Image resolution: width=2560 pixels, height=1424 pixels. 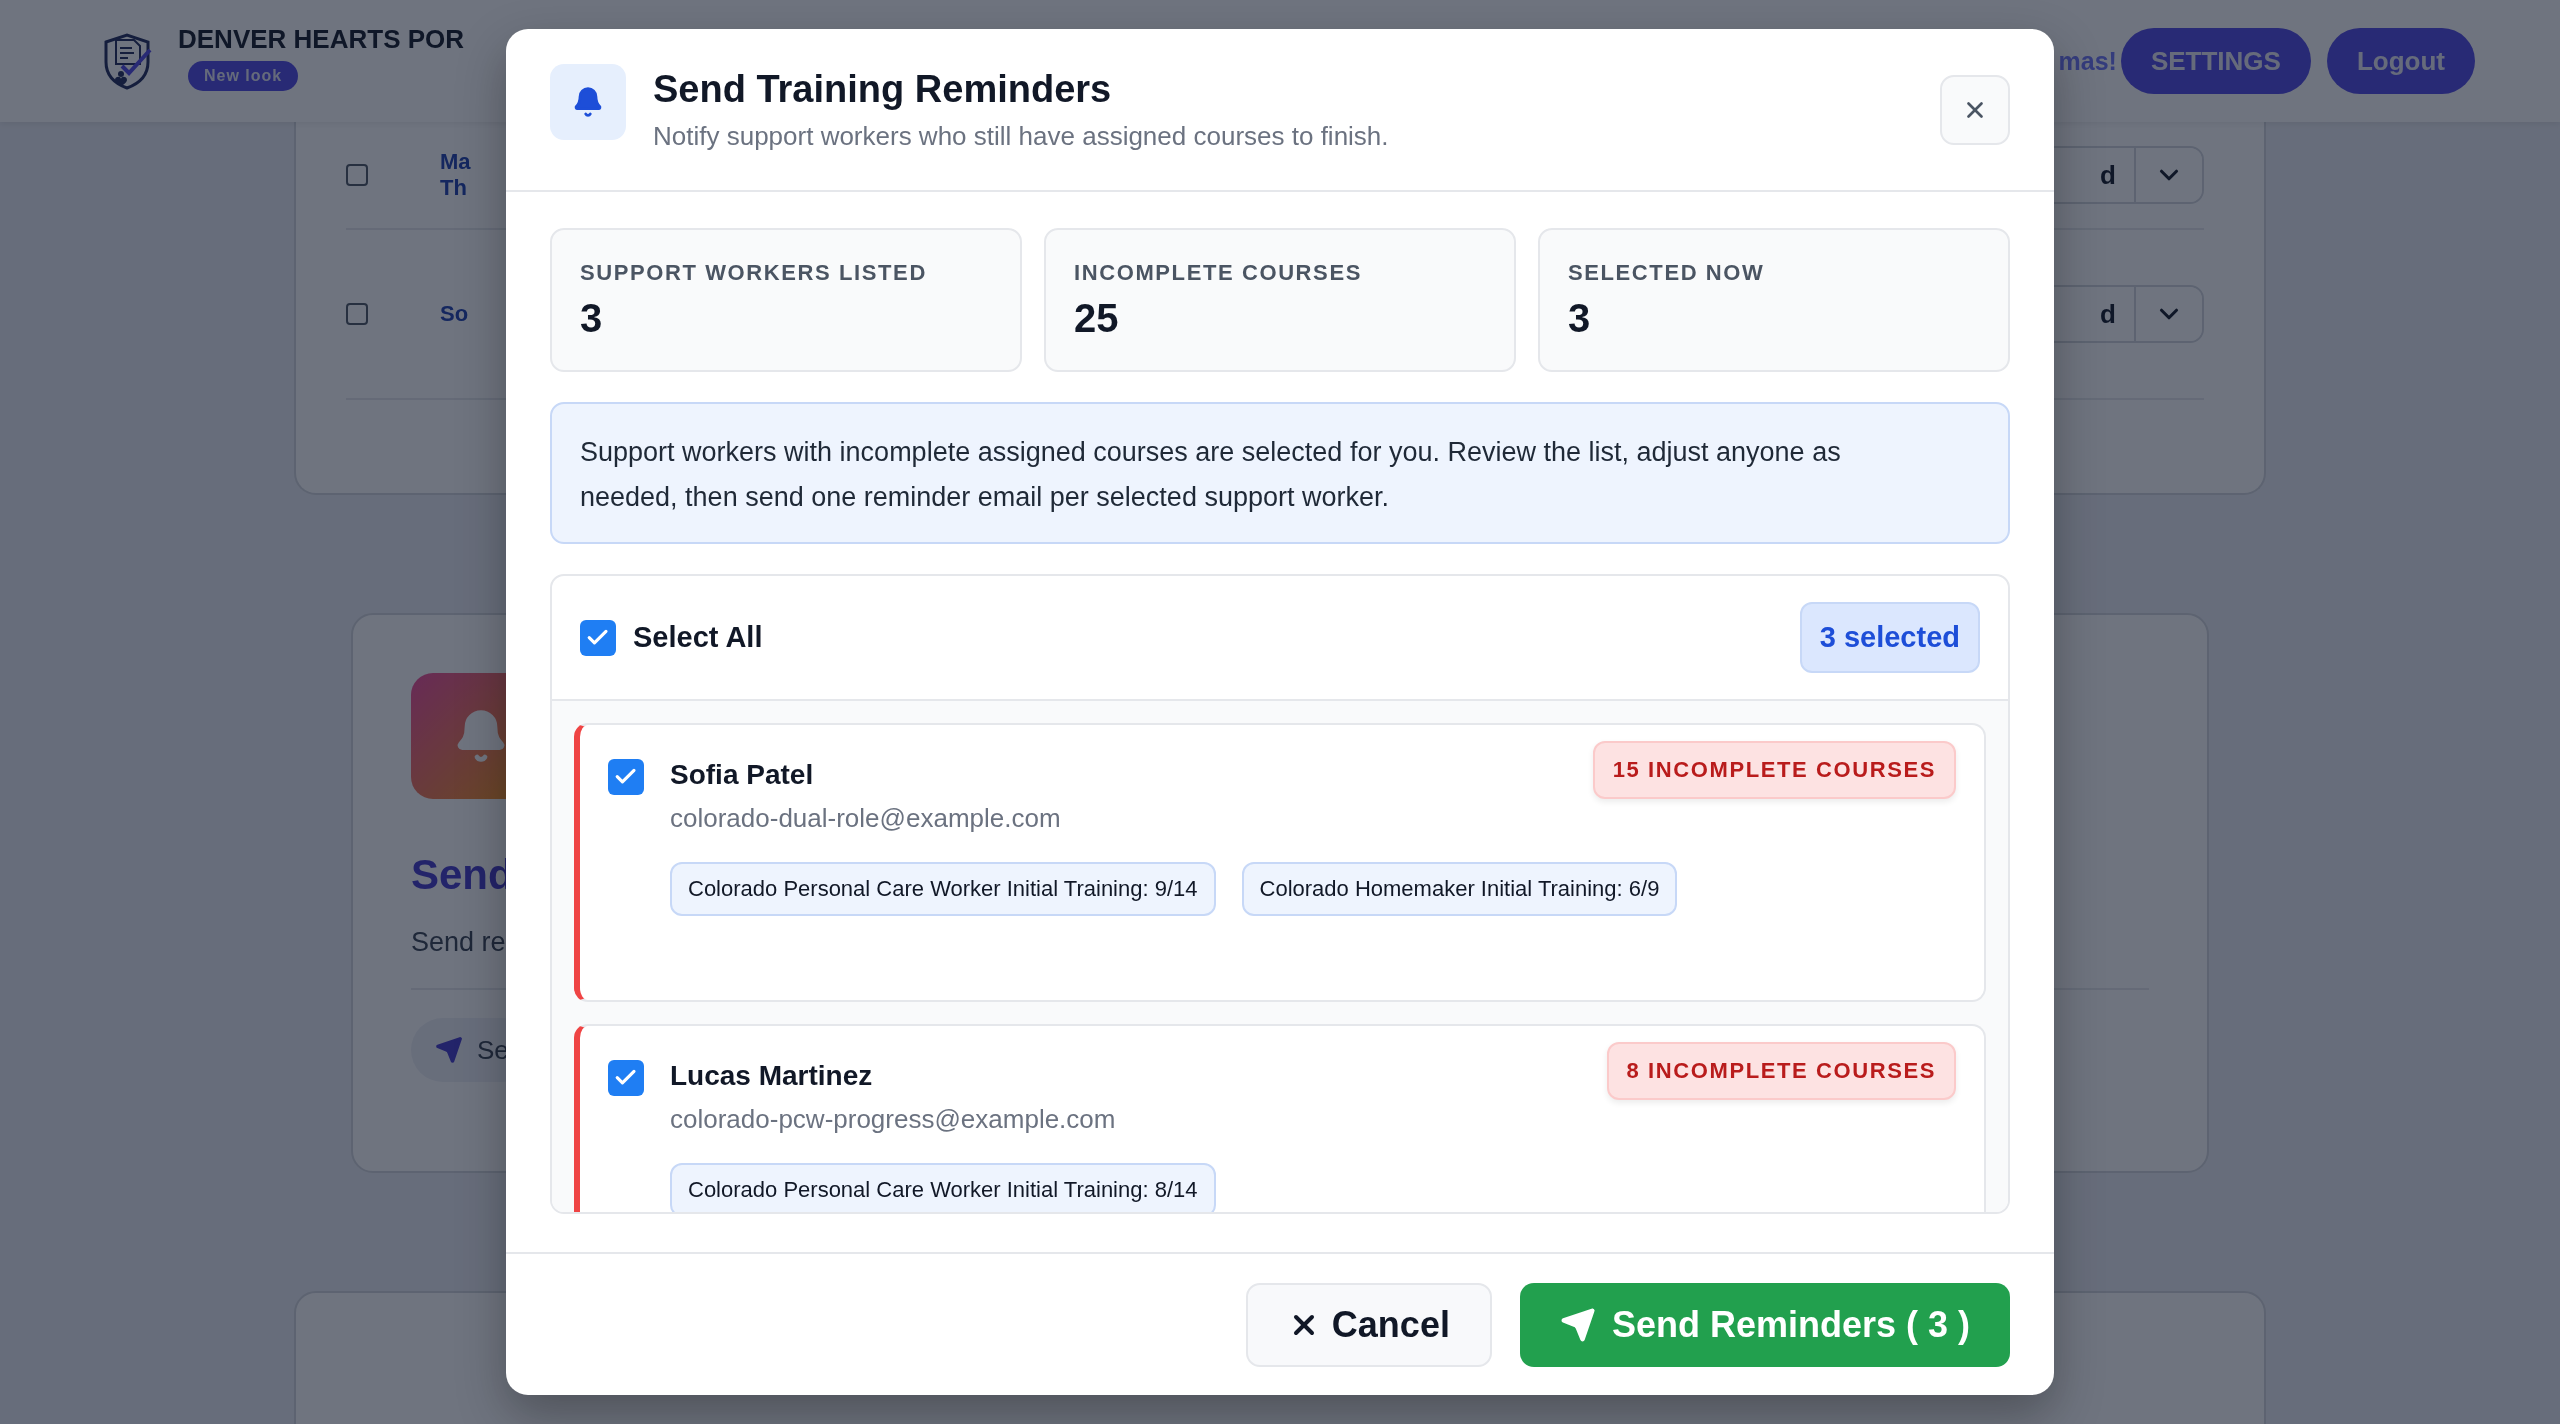 I want to click on settings-button: SETTINGS, so click(x=2215, y=61).